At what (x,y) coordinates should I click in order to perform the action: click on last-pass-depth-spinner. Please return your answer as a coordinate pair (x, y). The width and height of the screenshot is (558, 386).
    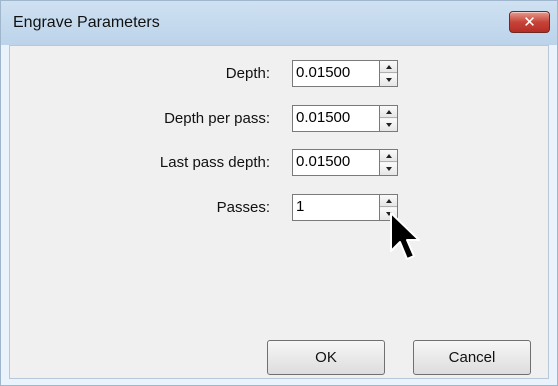
    Looking at the image, I should click on (388, 162).